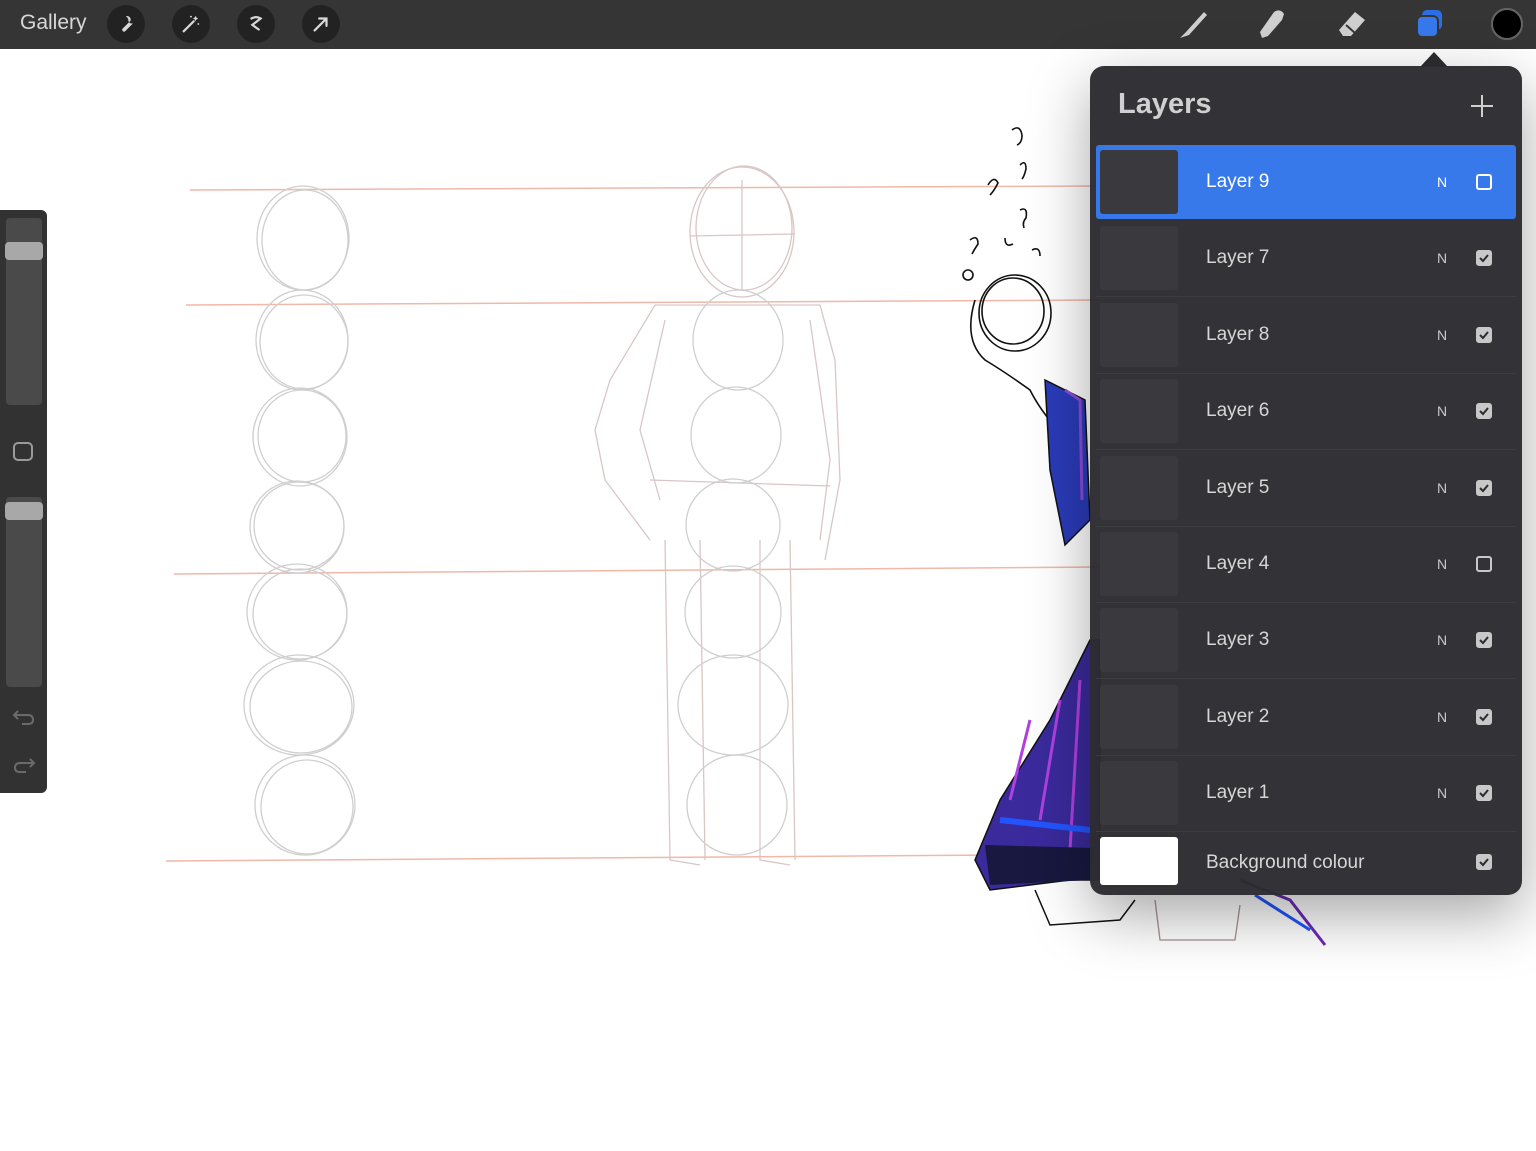  I want to click on layer-name: Layer 1, so click(1238, 793).